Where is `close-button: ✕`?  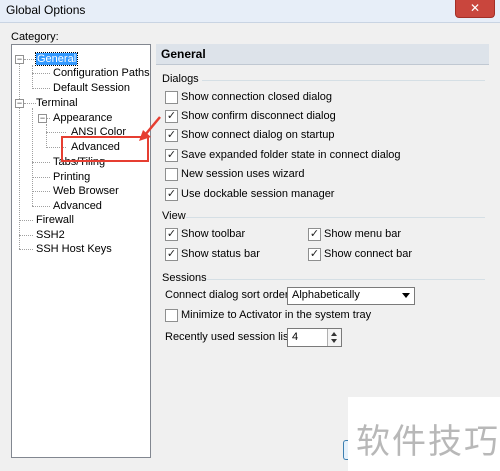 close-button: ✕ is located at coordinates (475, 9).